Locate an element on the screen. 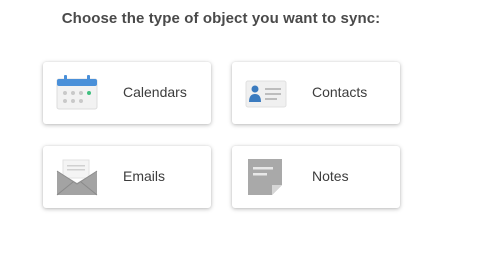 Image resolution: width=480 pixels, height=254 pixels. note-icon is located at coordinates (266, 177).